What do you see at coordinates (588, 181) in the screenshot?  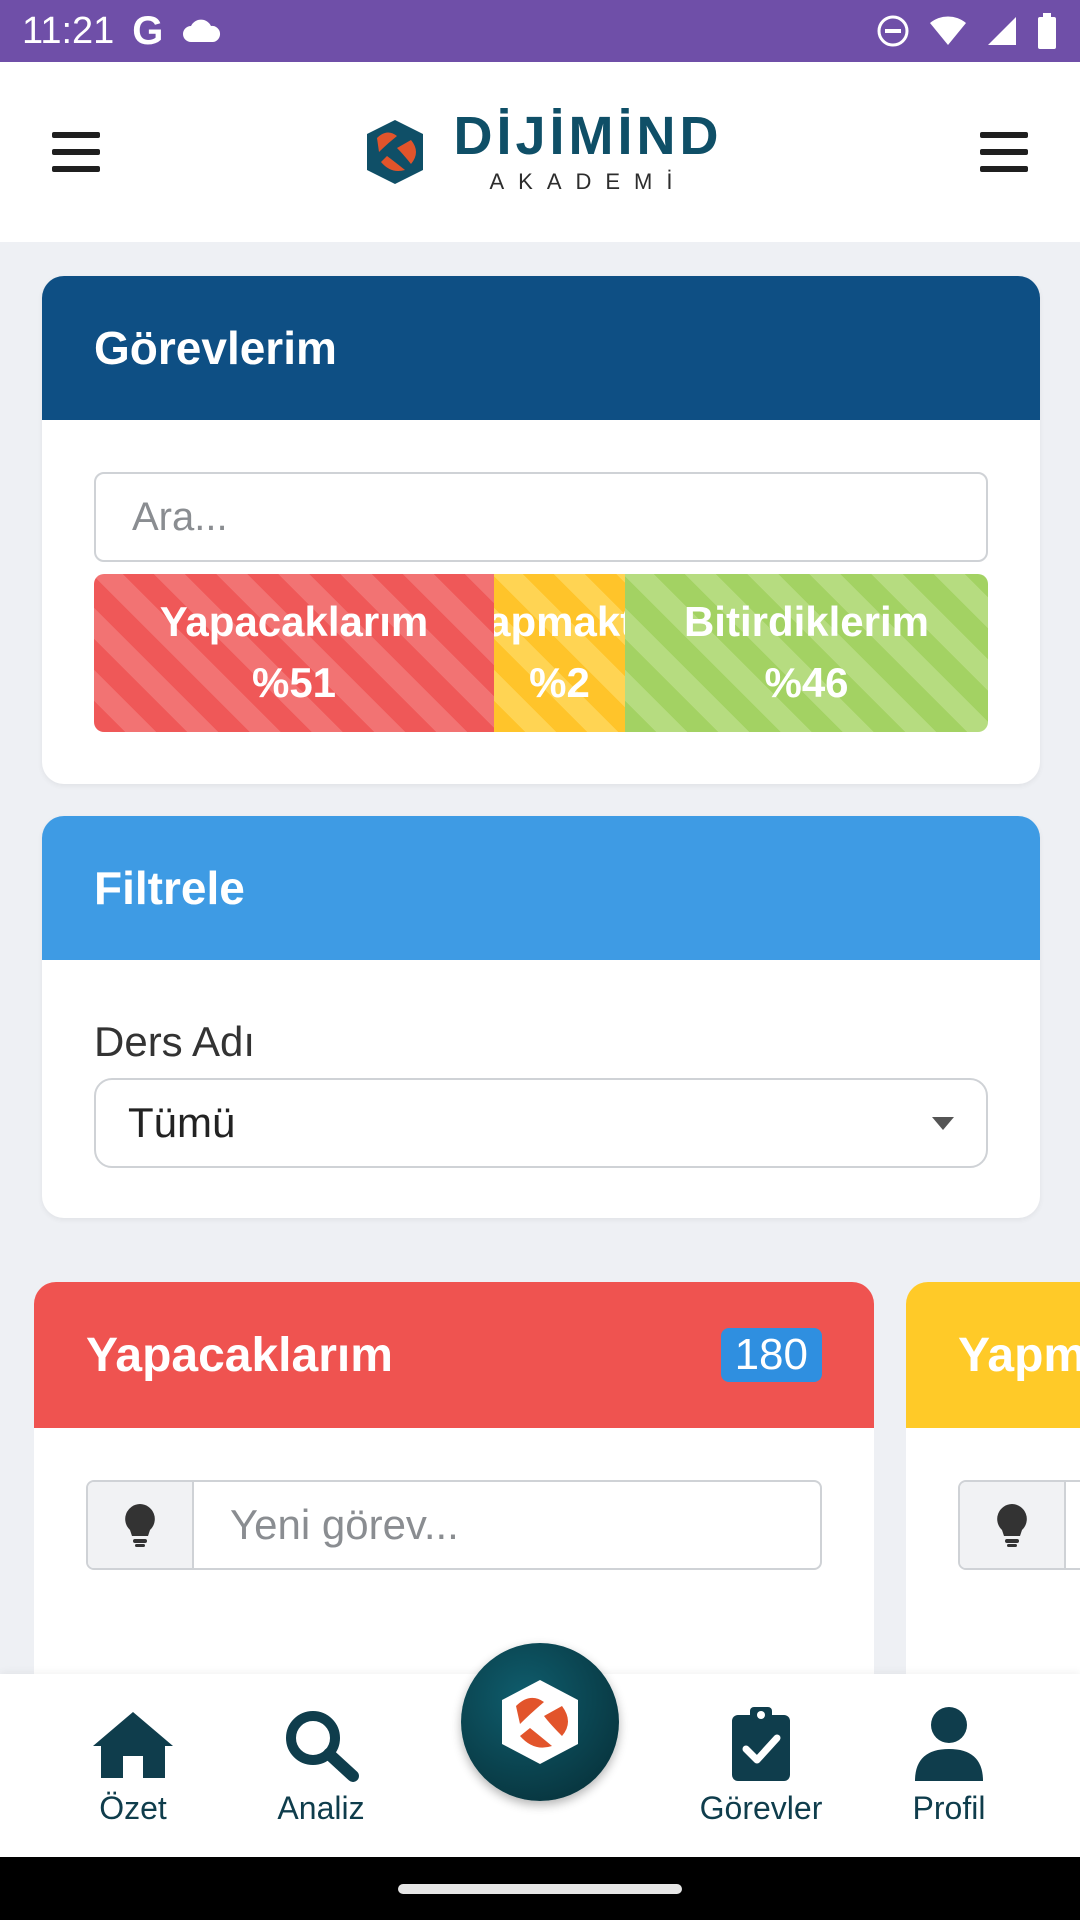 I see `brand-subtitle: AKADEMİ` at bounding box center [588, 181].